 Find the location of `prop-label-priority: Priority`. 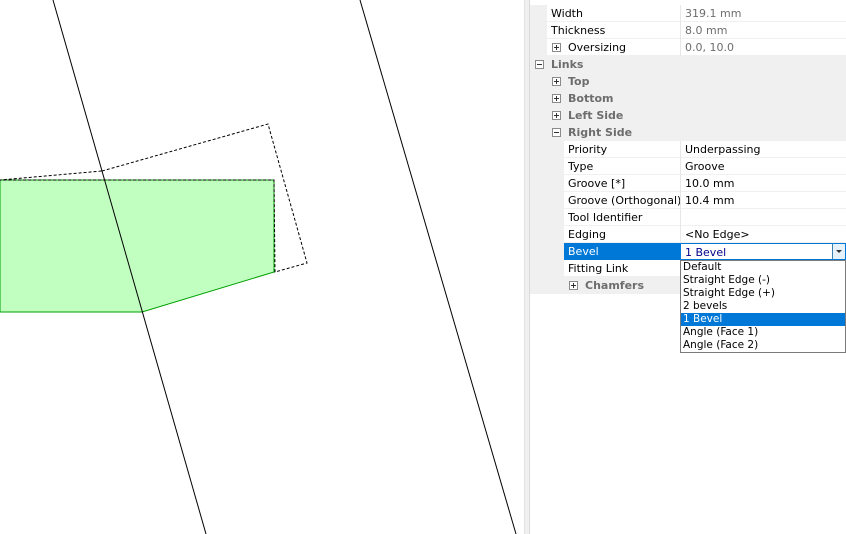

prop-label-priority: Priority is located at coordinates (588, 149).